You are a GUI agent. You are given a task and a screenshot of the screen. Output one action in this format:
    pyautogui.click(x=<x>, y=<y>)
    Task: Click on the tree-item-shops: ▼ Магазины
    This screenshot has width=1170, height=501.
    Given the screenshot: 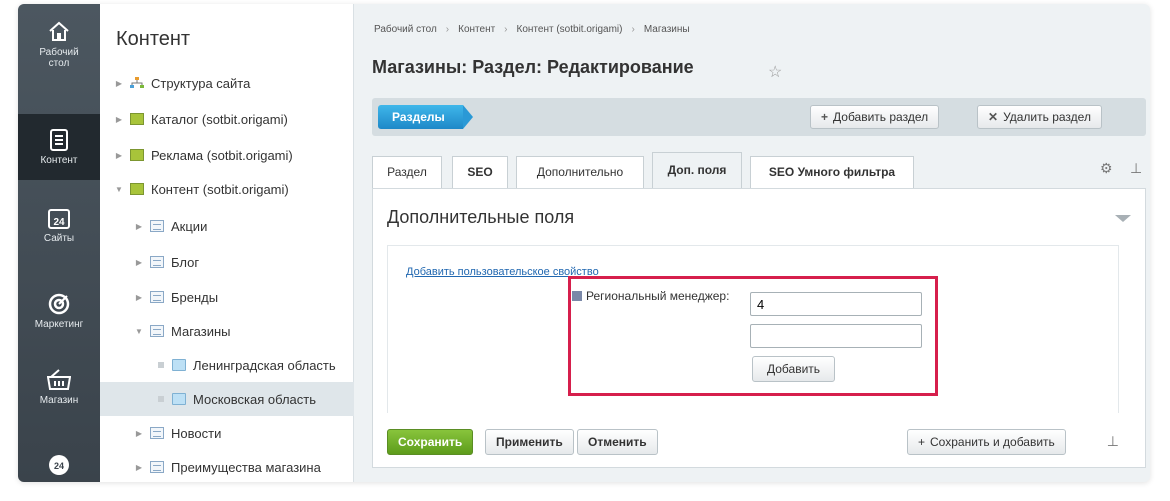 What is the action you would take?
    pyautogui.click(x=227, y=331)
    